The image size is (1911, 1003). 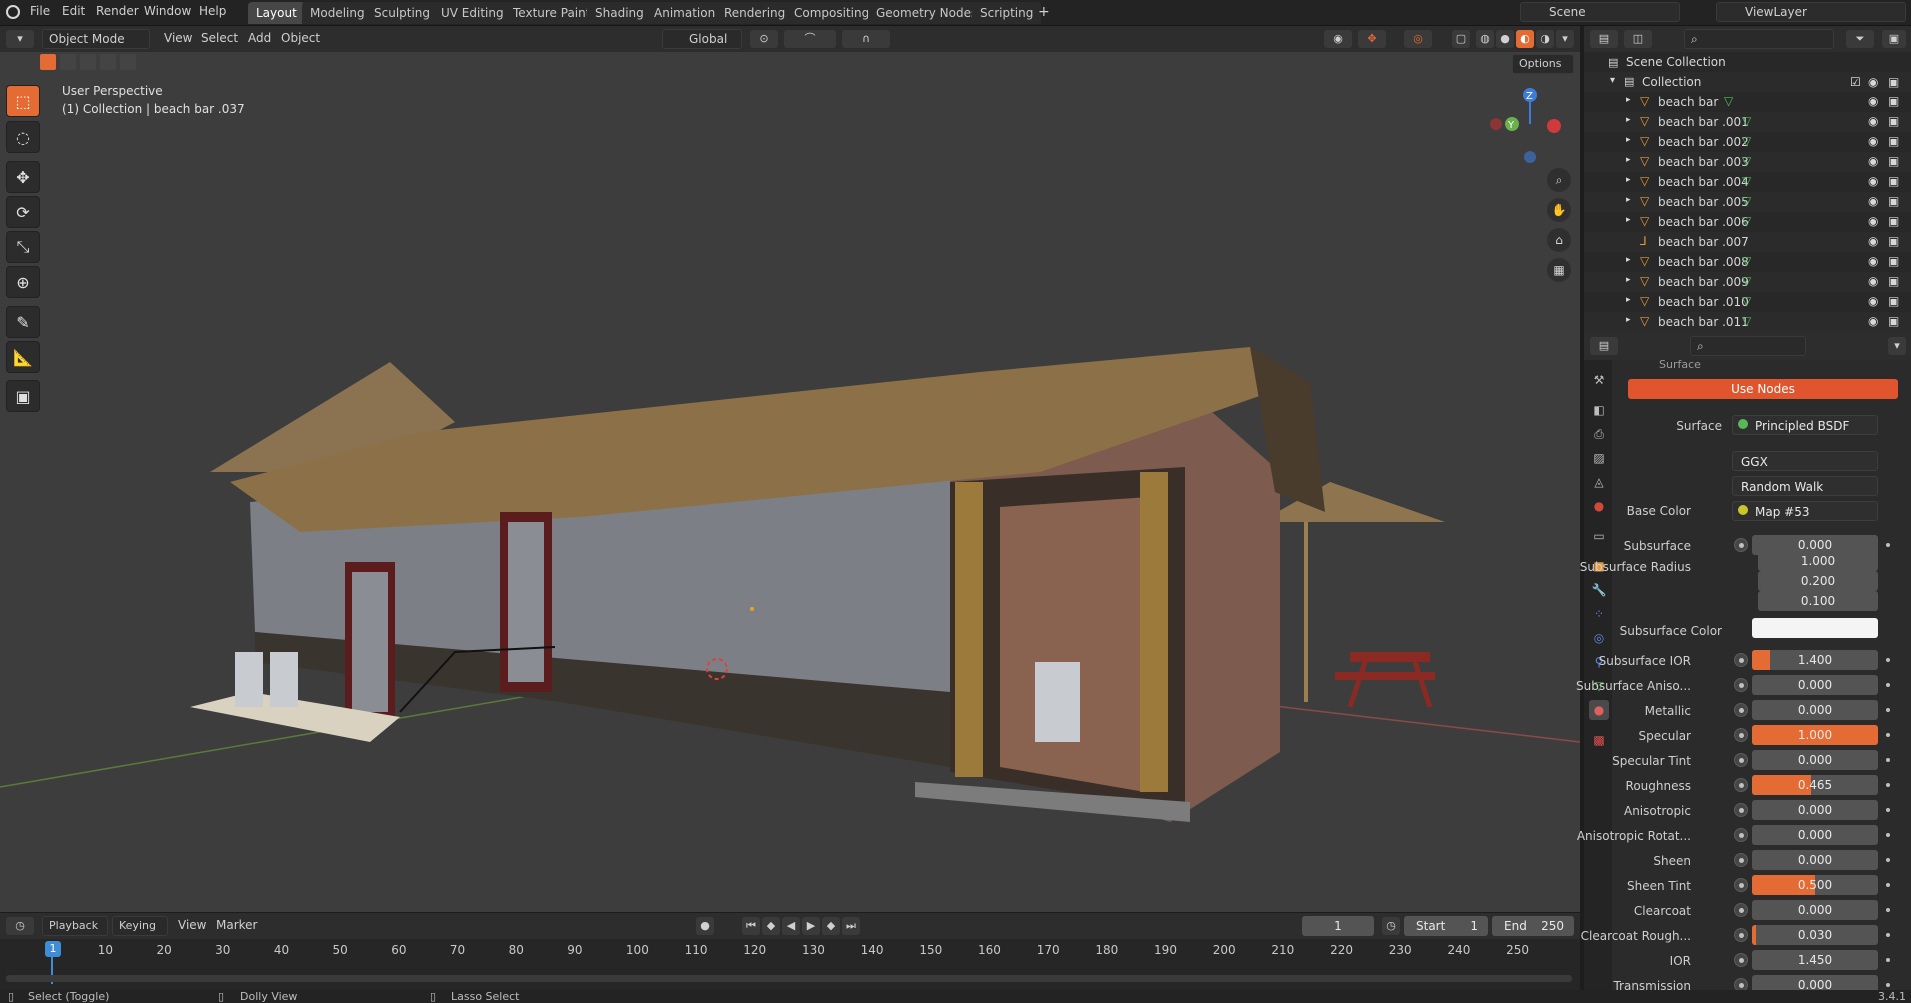 What do you see at coordinates (1638, 39) in the screenshot?
I see `display-mode-icon: ◫` at bounding box center [1638, 39].